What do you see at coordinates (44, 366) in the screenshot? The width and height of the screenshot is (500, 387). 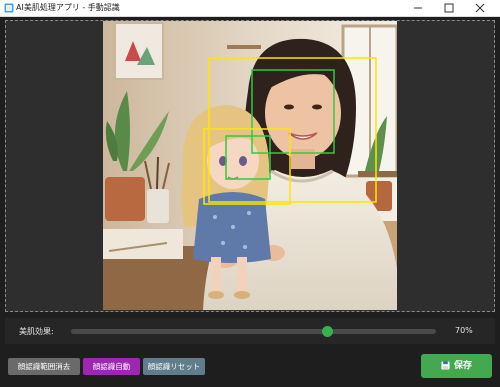 I see `clear-face-range-button: 顔認識範囲消去` at bounding box center [44, 366].